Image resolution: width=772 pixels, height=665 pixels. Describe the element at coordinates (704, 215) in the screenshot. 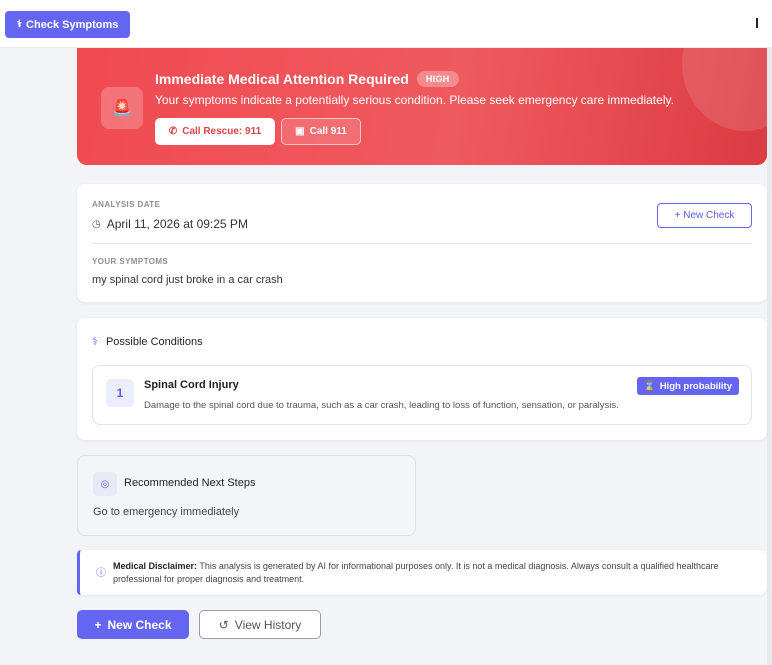

I see `new-check-outline-button: + New Check` at that location.